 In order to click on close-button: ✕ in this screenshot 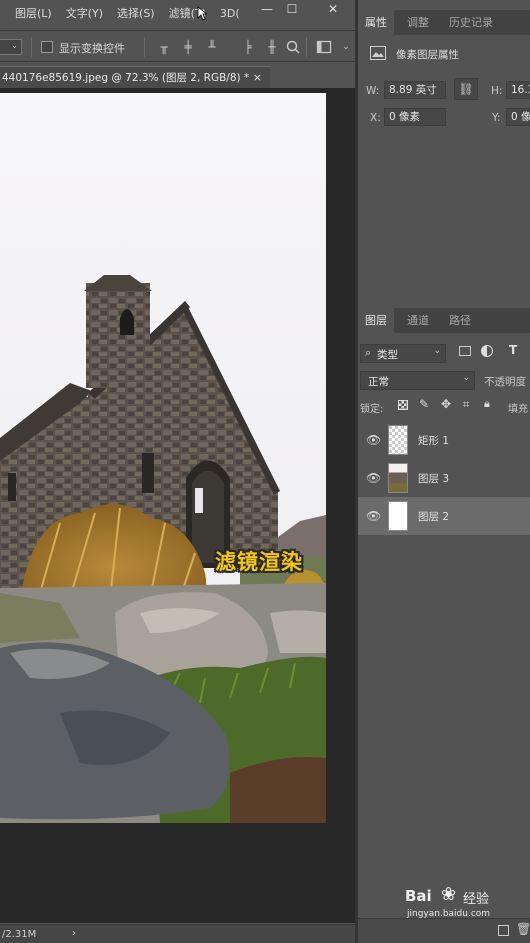, I will do `click(333, 9)`.